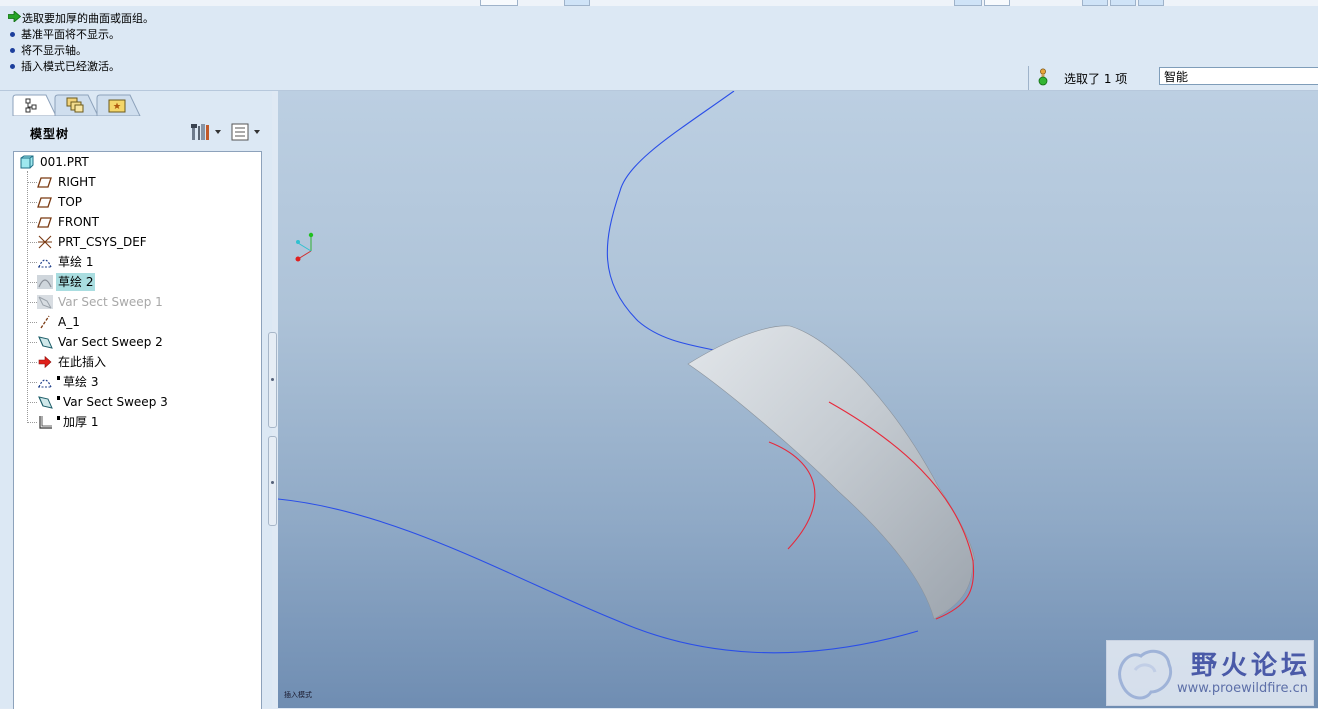 Image resolution: width=1318 pixels, height=709 pixels. Describe the element at coordinates (1096, 79) in the screenshot. I see `selection-count: 选取了 1 项` at that location.